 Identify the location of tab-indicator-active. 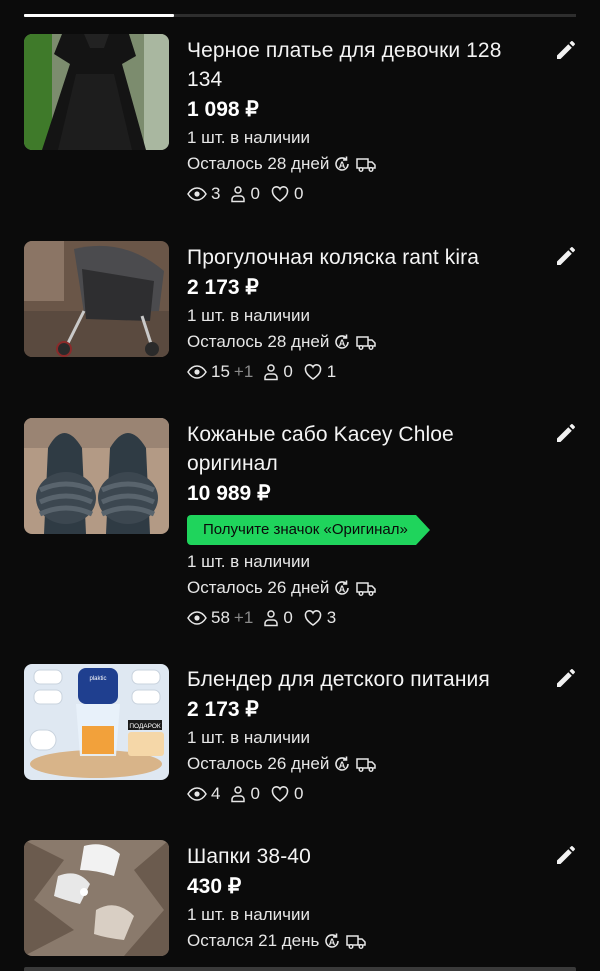
(99, 15).